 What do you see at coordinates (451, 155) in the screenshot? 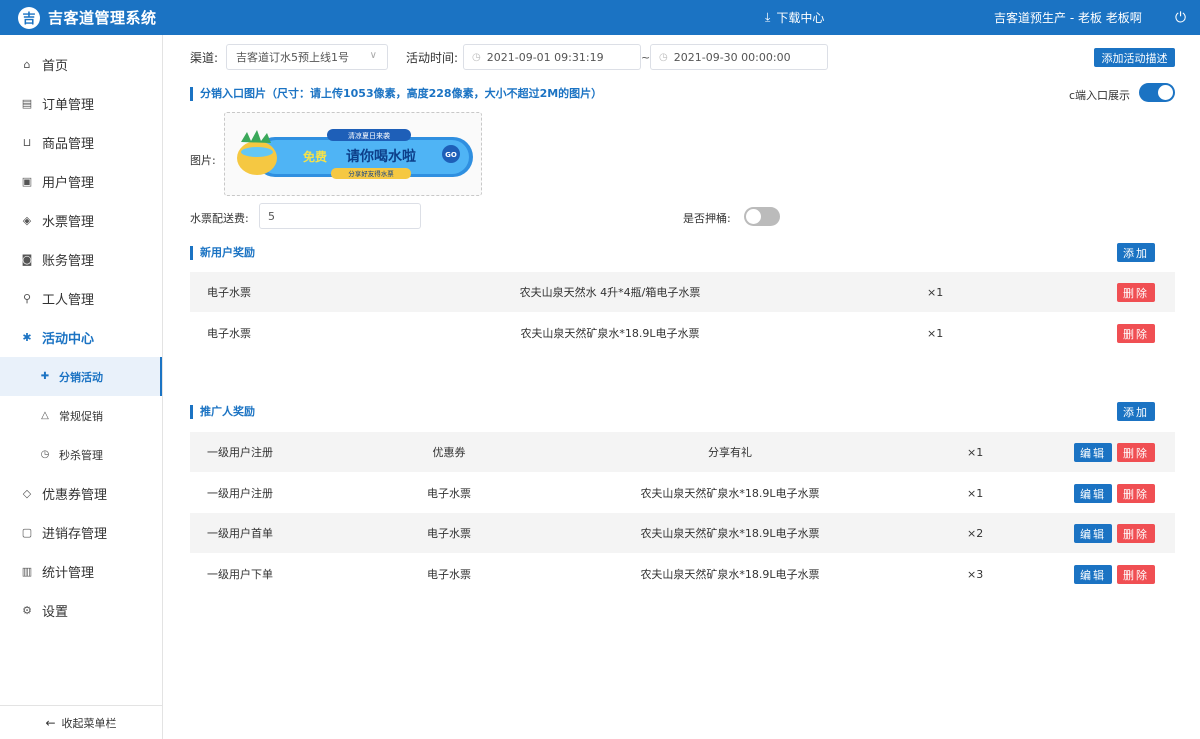
I see `banner-go-text: GO` at bounding box center [451, 155].